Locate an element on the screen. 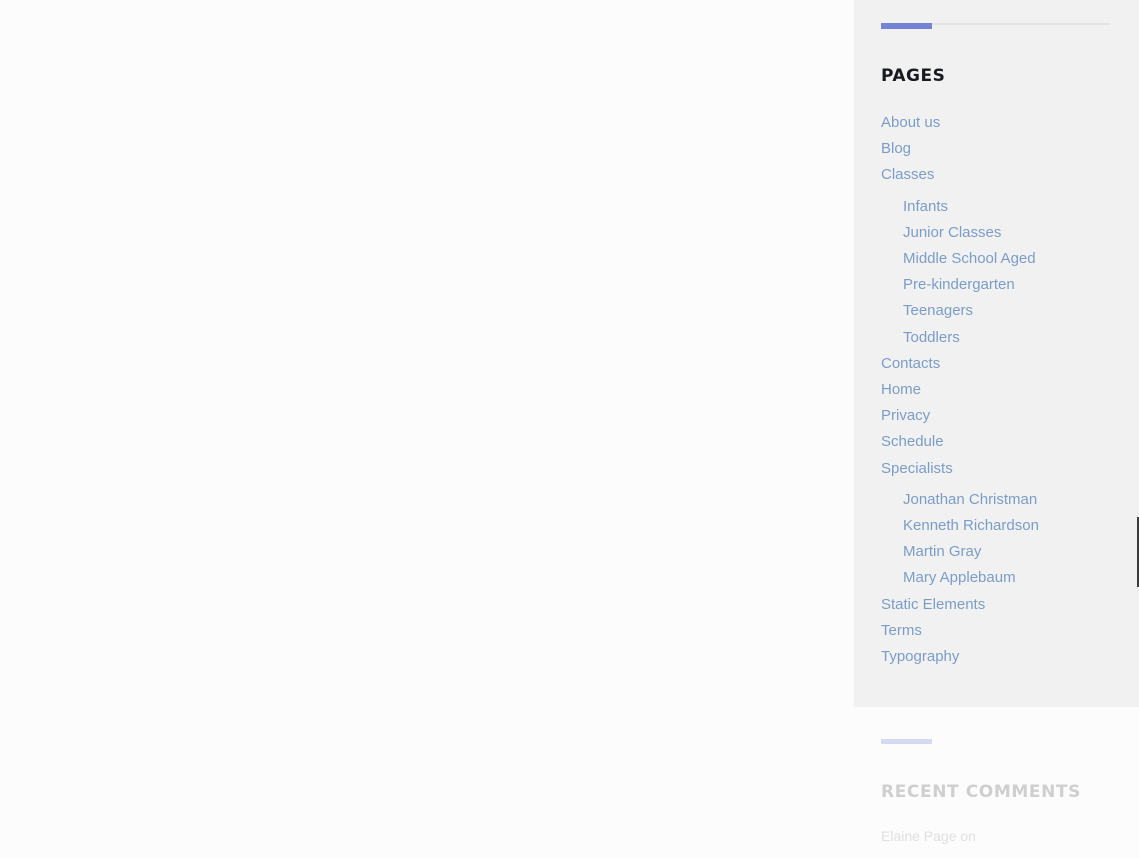 Image resolution: width=1139 pixels, height=858 pixels. page-link: Privacy is located at coordinates (960, 416).